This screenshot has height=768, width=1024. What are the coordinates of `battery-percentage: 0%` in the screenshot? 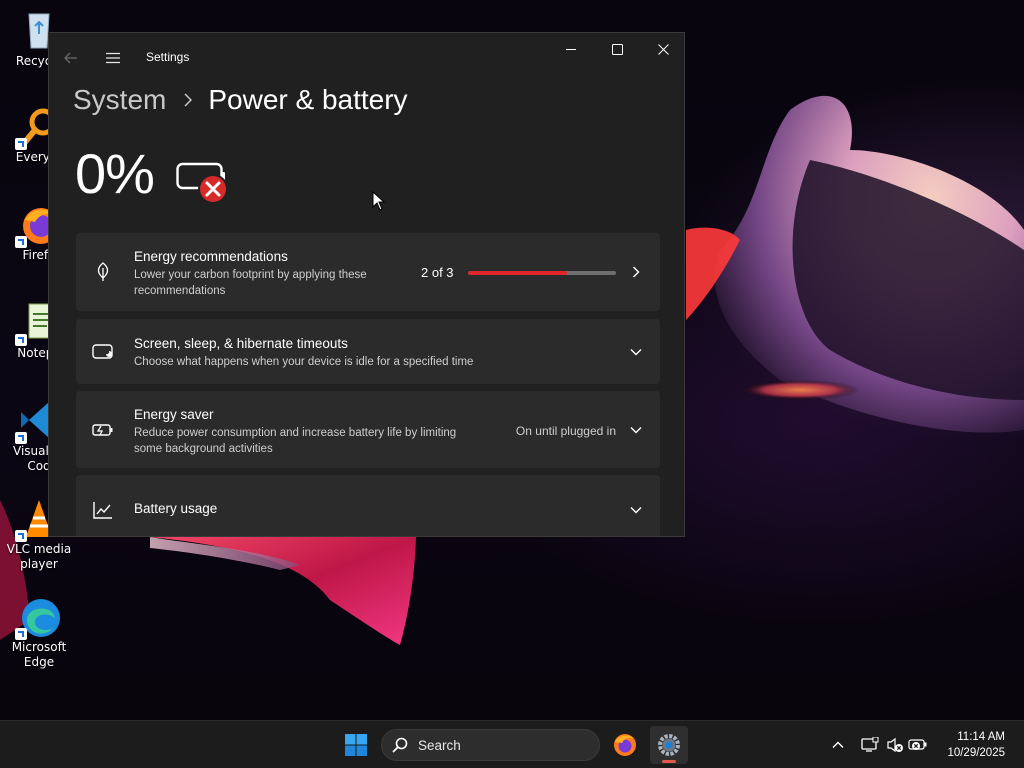 It's located at (115, 173).